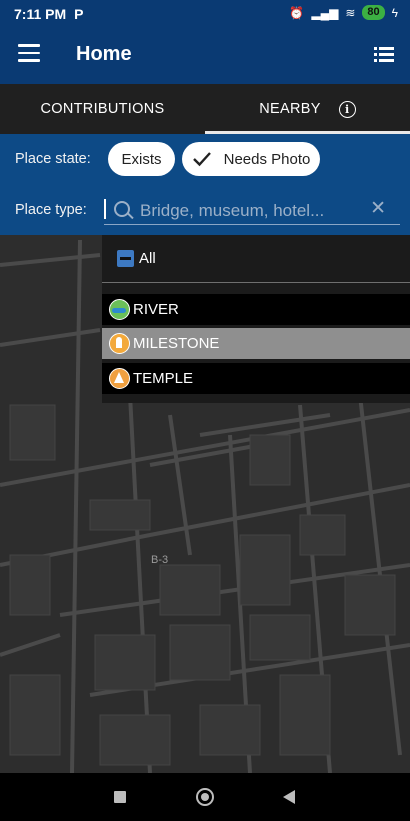 Image resolution: width=410 pixels, height=821 pixels. I want to click on place-type-input, so click(255, 211).